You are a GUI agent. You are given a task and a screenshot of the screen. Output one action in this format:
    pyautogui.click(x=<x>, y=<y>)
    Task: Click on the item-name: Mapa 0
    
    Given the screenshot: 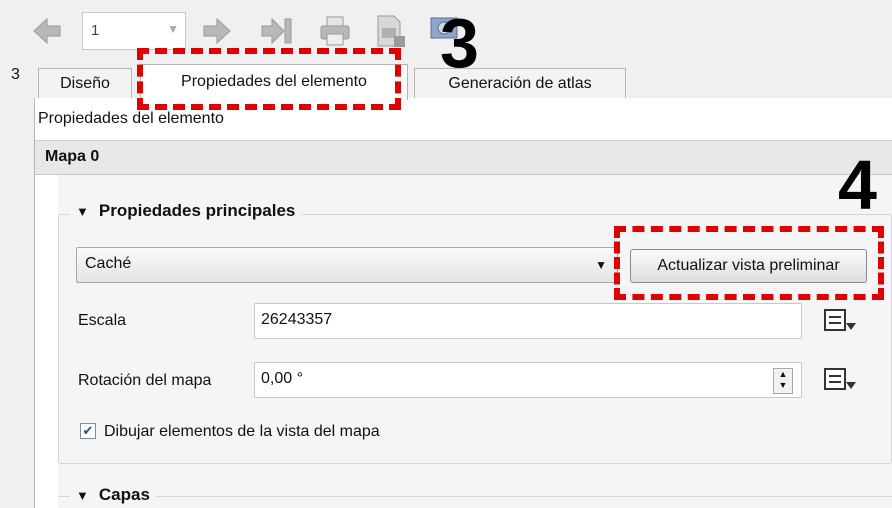 What is the action you would take?
    pyautogui.click(x=72, y=156)
    